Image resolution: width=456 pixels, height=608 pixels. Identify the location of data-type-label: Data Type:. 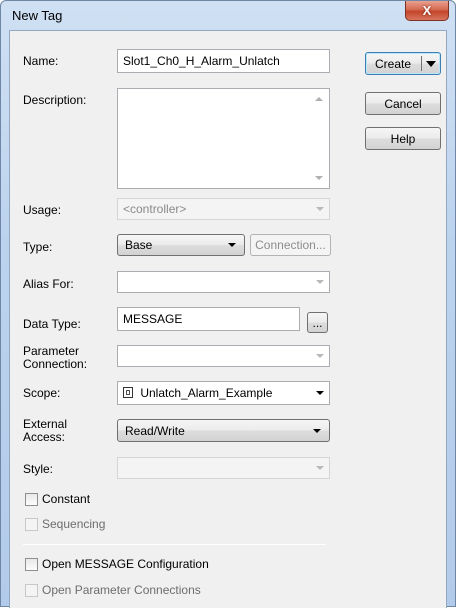
(52, 324).